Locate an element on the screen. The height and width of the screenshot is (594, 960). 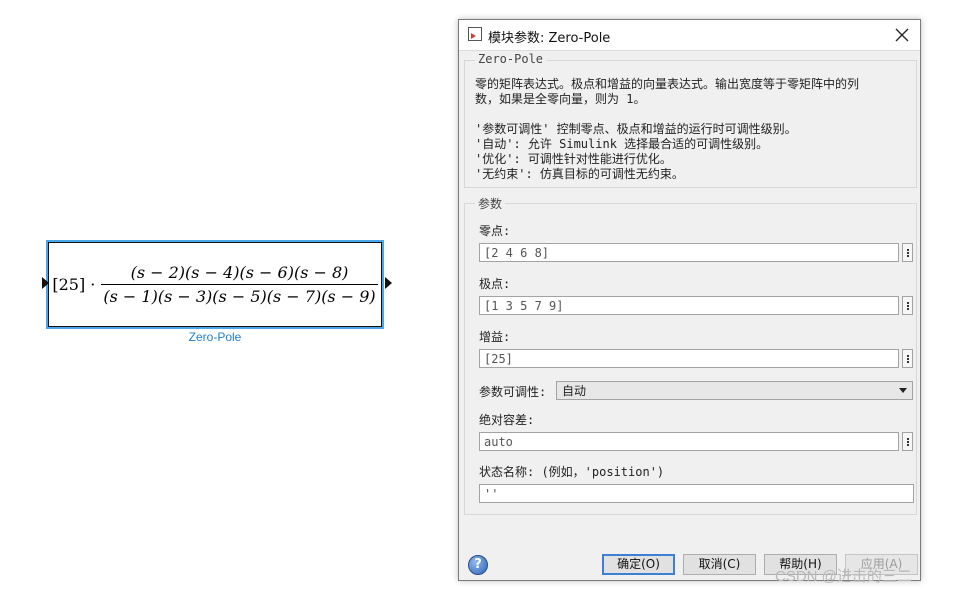
gain-more-button is located at coordinates (907, 358).